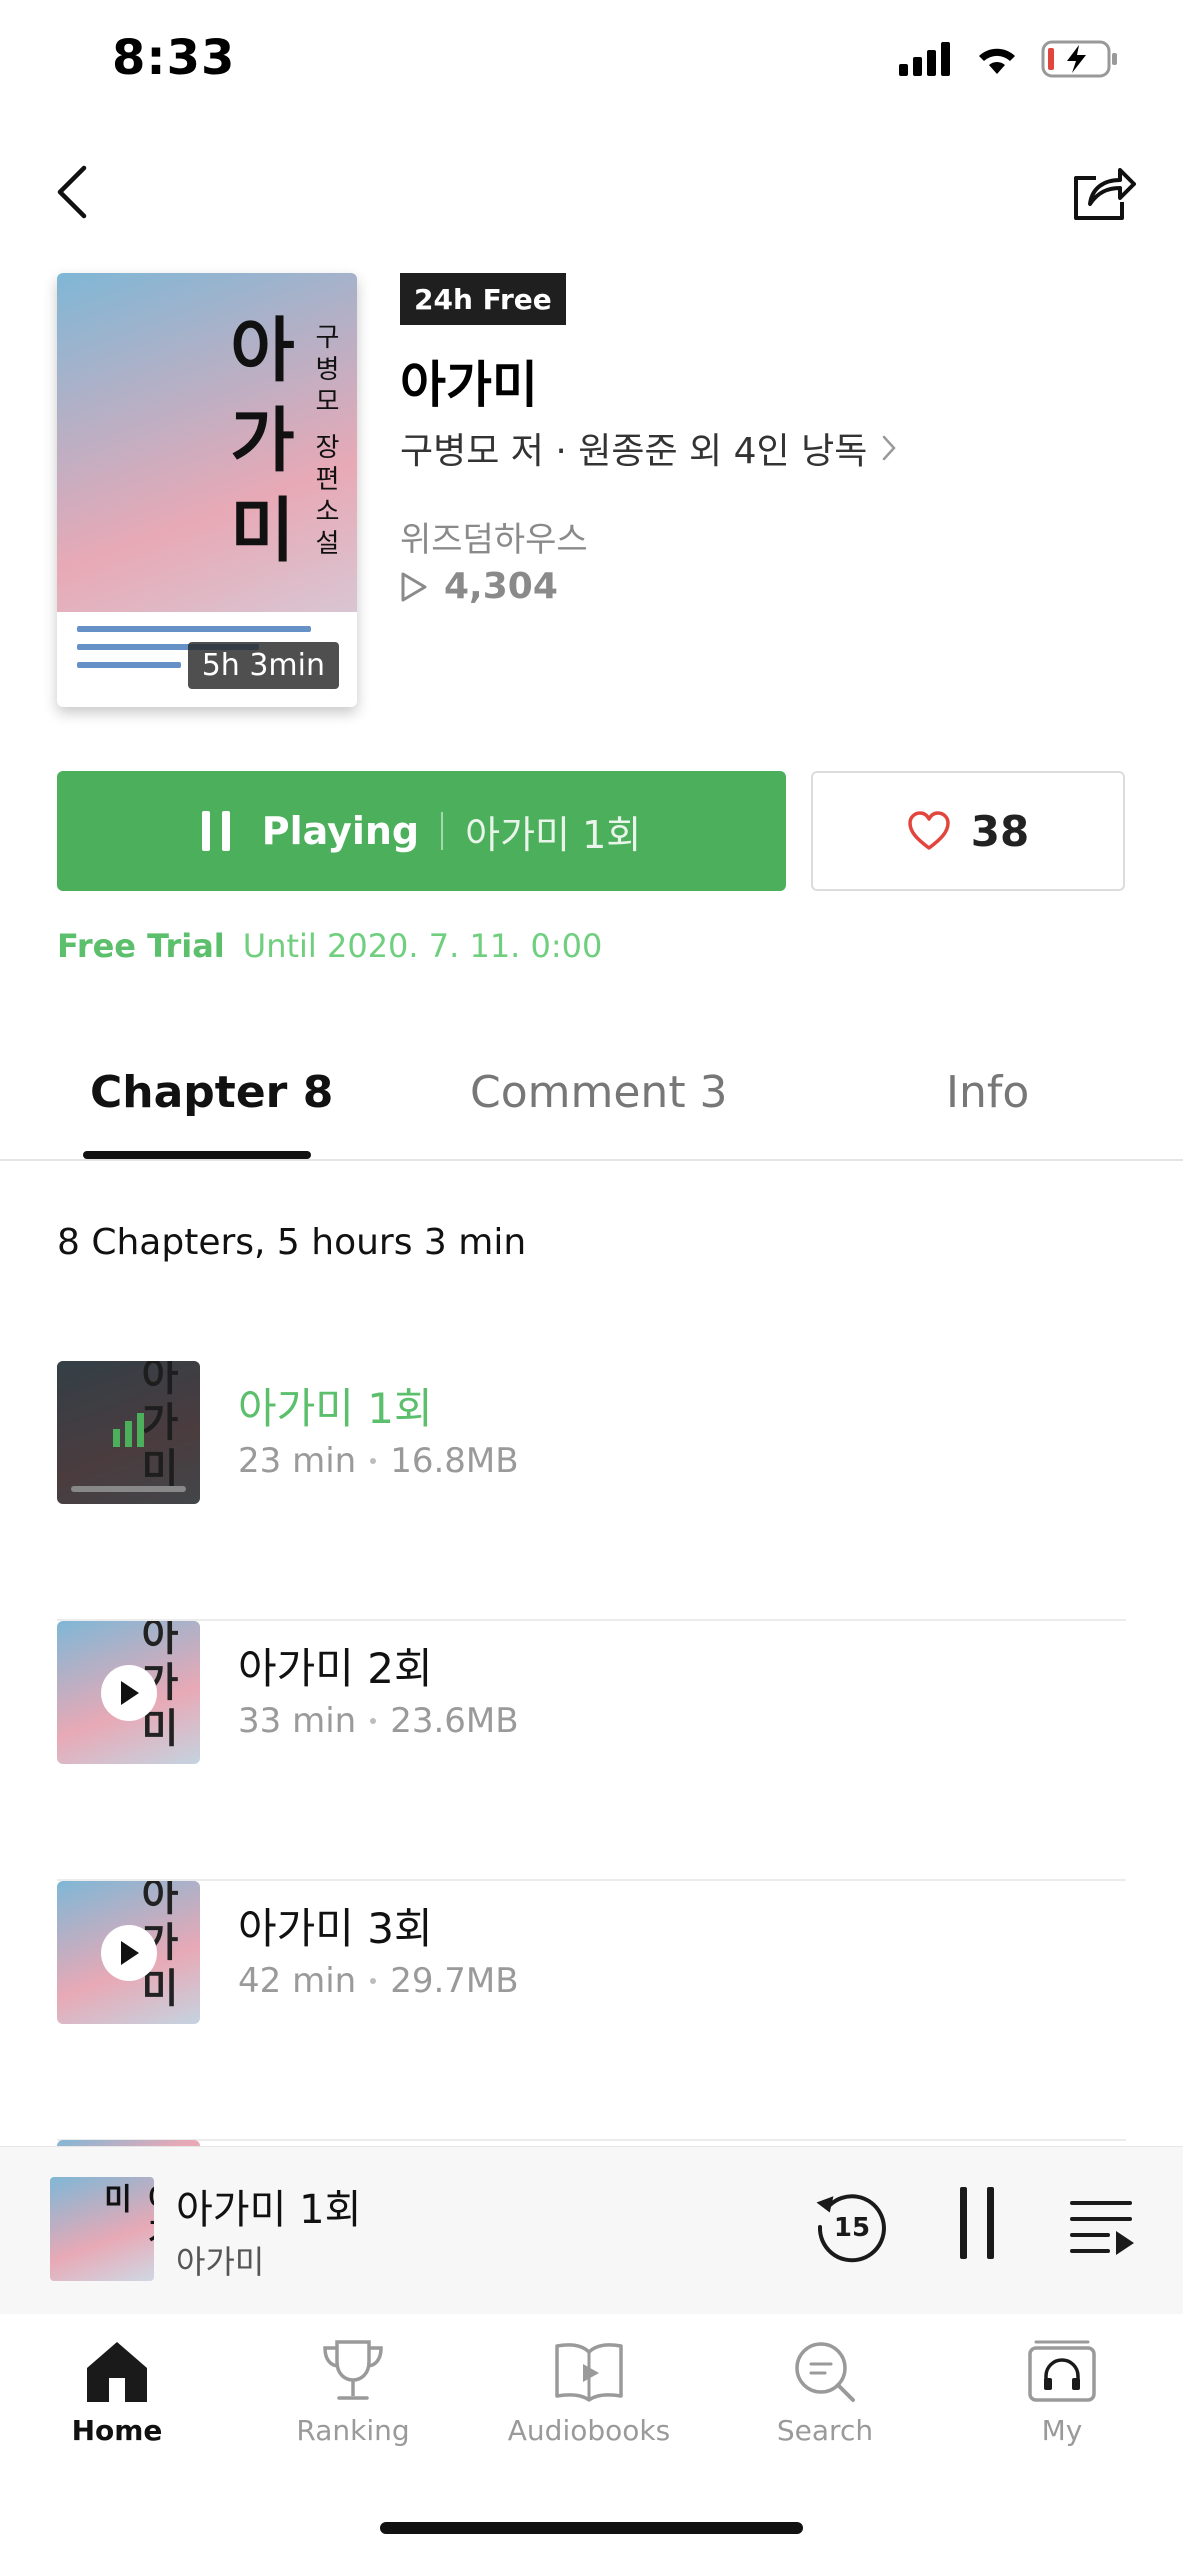 The width and height of the screenshot is (1183, 2560). What do you see at coordinates (591, 1751) in the screenshot?
I see `chapter-row: 아가미 아가미 2회 33 min 23.6MB` at bounding box center [591, 1751].